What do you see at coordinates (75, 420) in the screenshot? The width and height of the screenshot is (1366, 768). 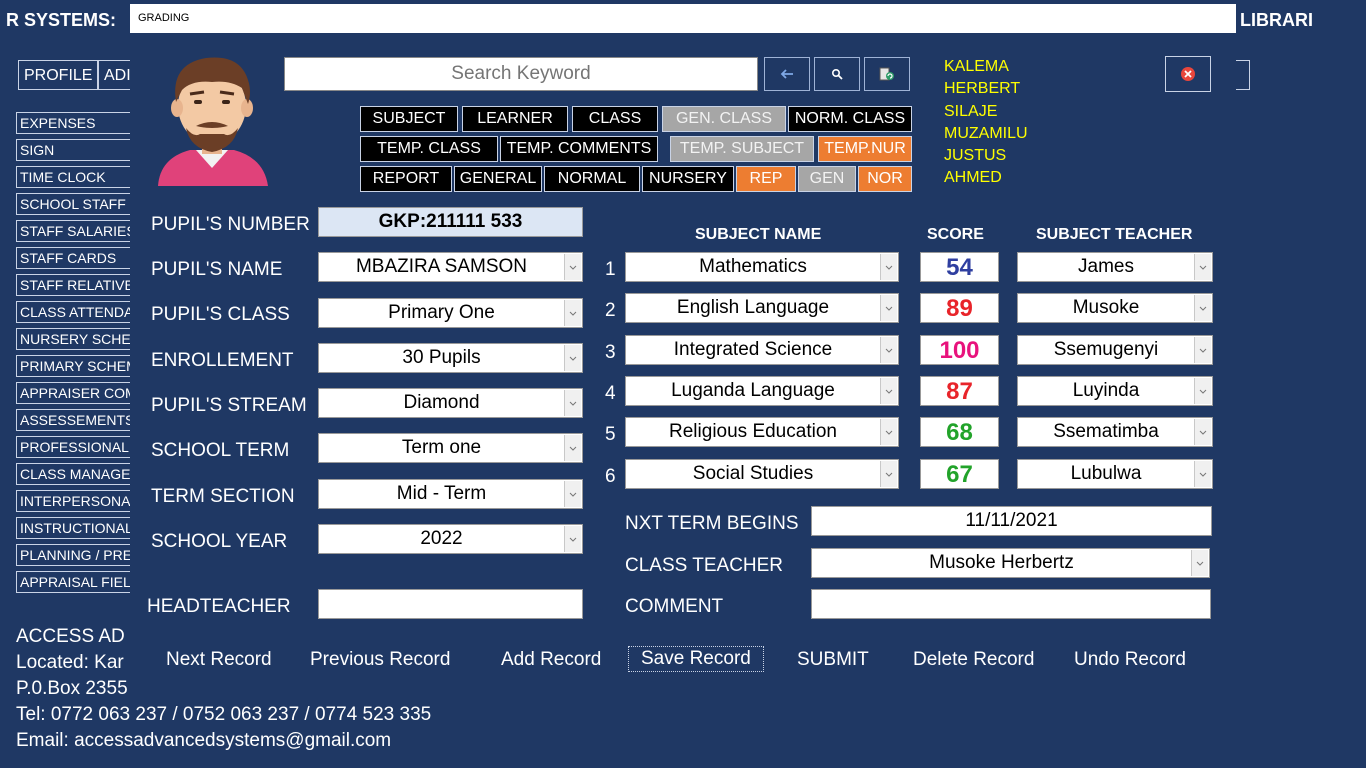 I see `sidebar-item: ASSESSEMENTS` at bounding box center [75, 420].